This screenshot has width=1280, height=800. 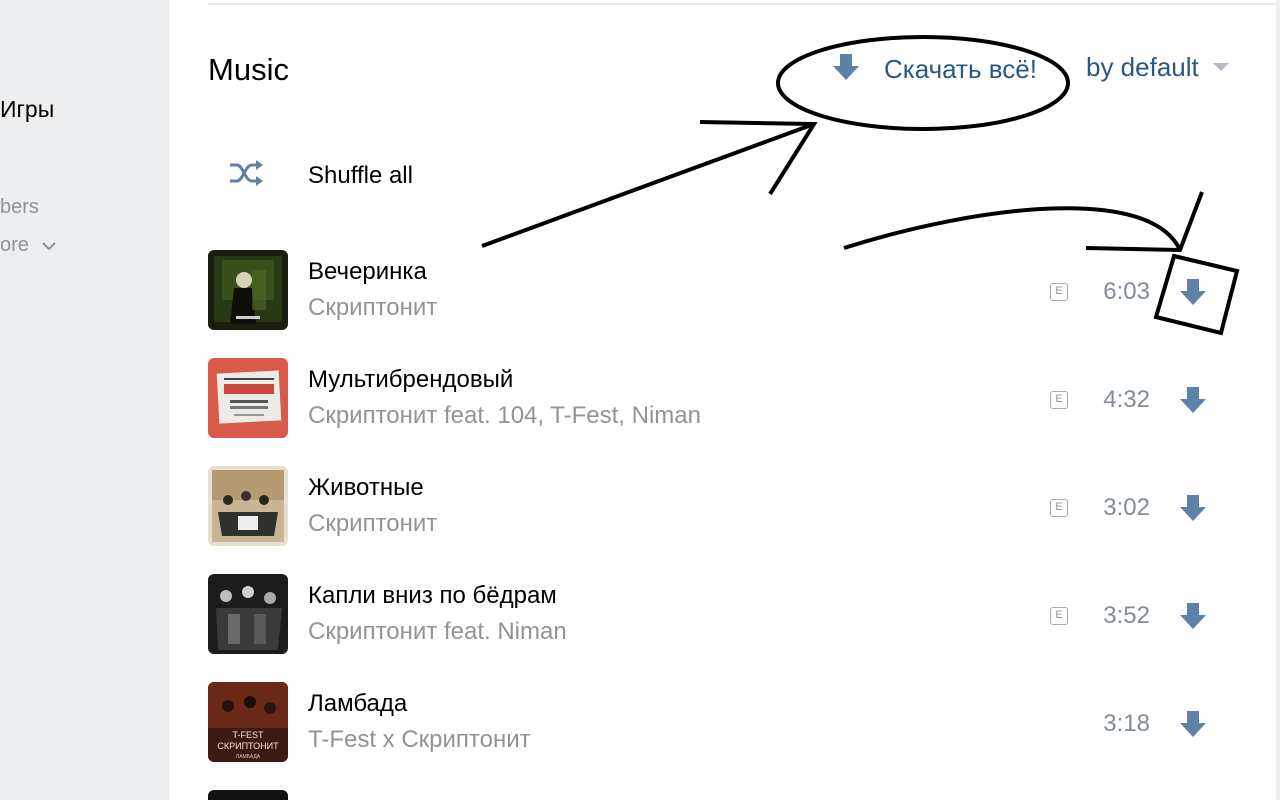 What do you see at coordinates (437, 632) in the screenshot?
I see `track-artist: Скриптонит feat. Niman` at bounding box center [437, 632].